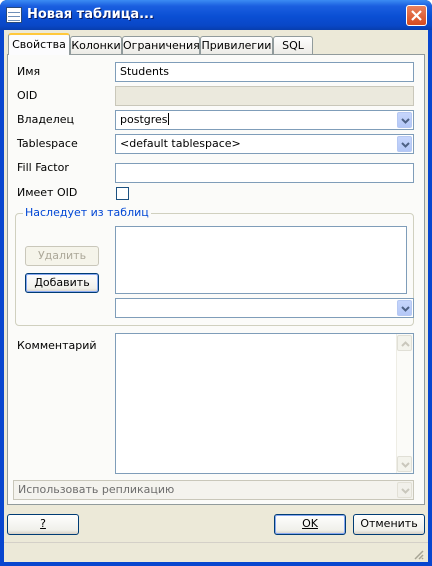  What do you see at coordinates (213, 490) in the screenshot?
I see `replication-combobox: Использовать репликацию` at bounding box center [213, 490].